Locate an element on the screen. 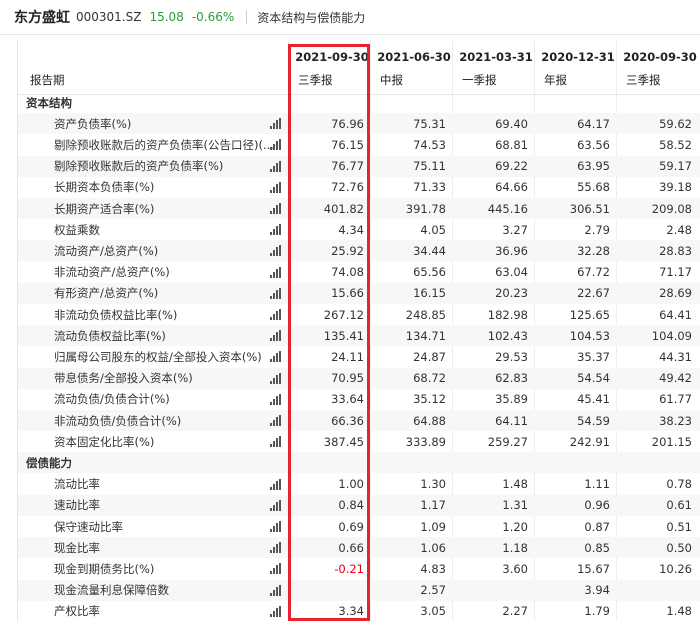  table-cell: 59.62 is located at coordinates (675, 123).